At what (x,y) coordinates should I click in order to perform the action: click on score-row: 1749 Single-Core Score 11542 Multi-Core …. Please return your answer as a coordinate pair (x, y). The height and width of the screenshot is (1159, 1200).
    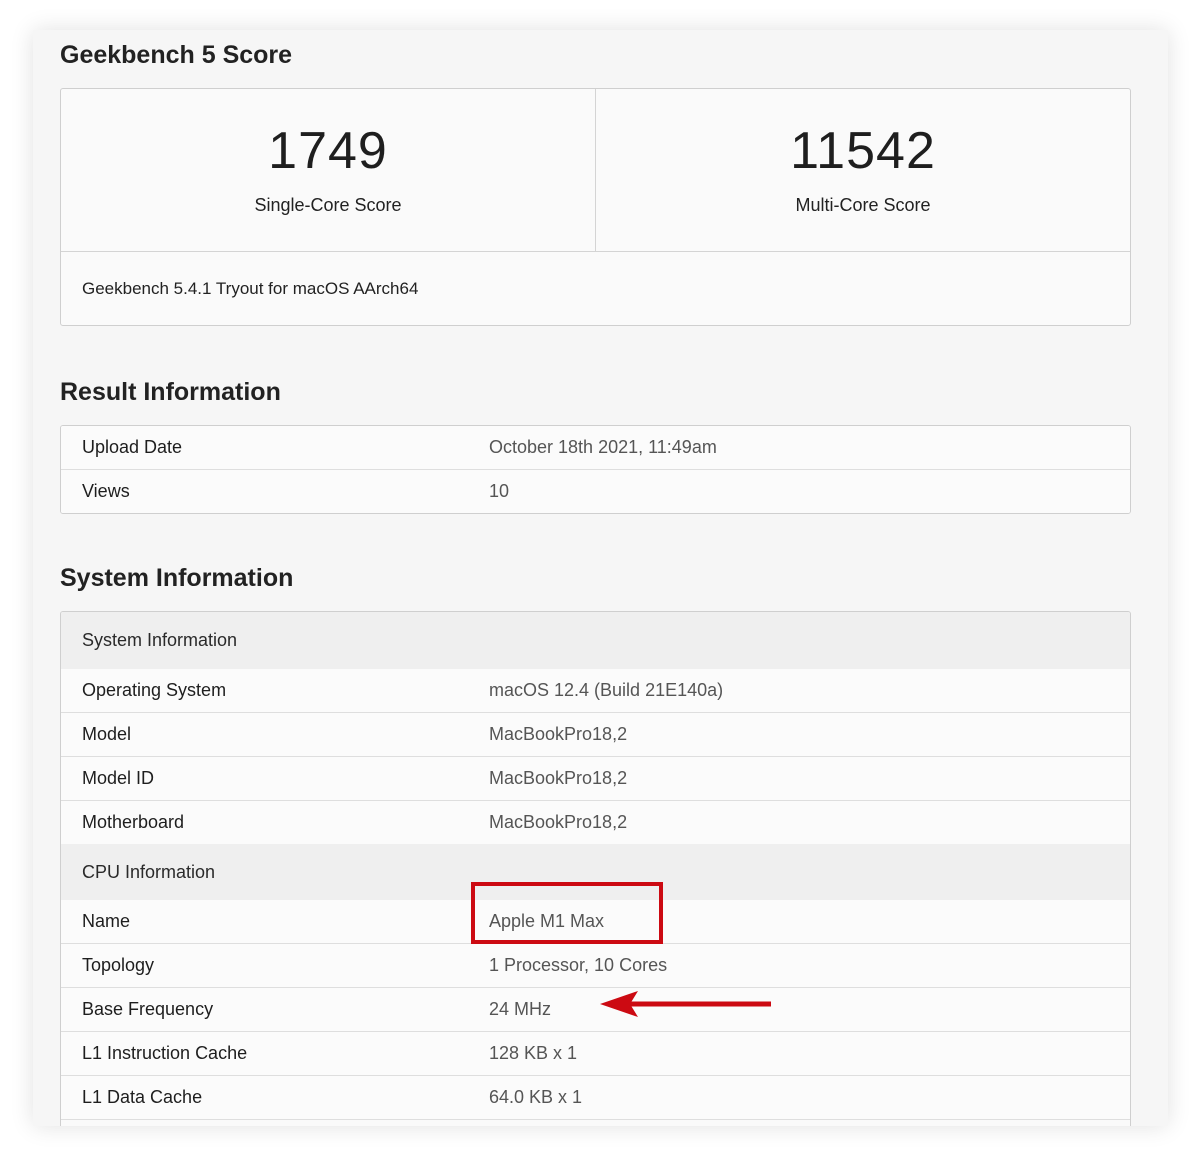
    Looking at the image, I should click on (595, 170).